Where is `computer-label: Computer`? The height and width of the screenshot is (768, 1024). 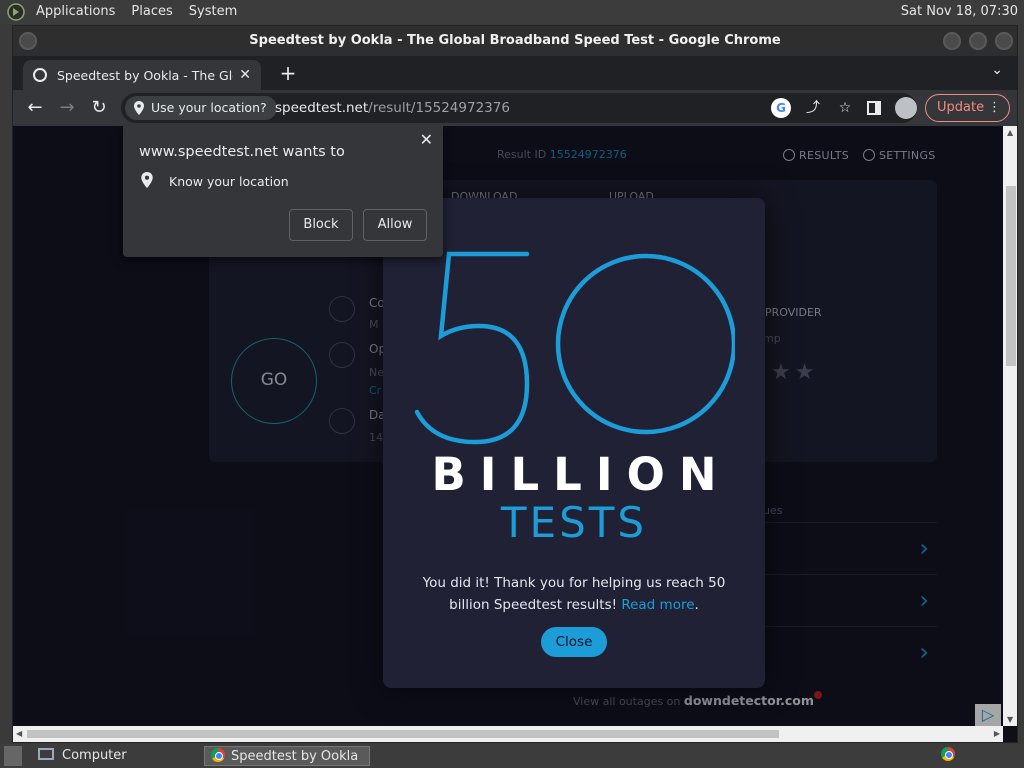
computer-label: Computer is located at coordinates (94, 755).